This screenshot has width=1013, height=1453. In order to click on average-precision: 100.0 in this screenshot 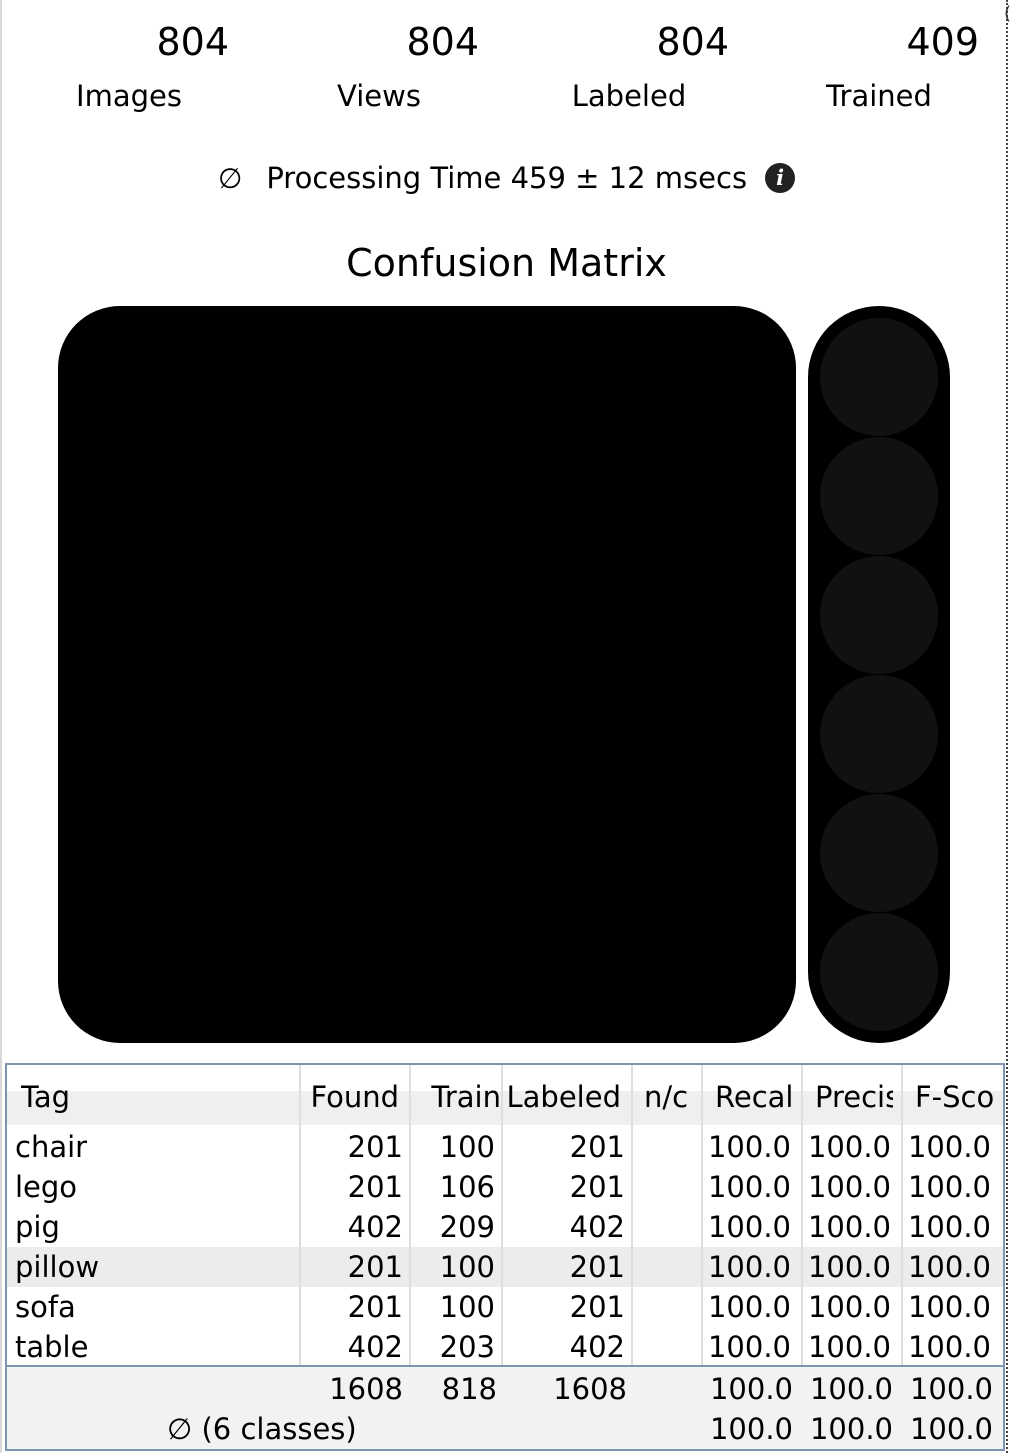, I will do `click(851, 1429)`.